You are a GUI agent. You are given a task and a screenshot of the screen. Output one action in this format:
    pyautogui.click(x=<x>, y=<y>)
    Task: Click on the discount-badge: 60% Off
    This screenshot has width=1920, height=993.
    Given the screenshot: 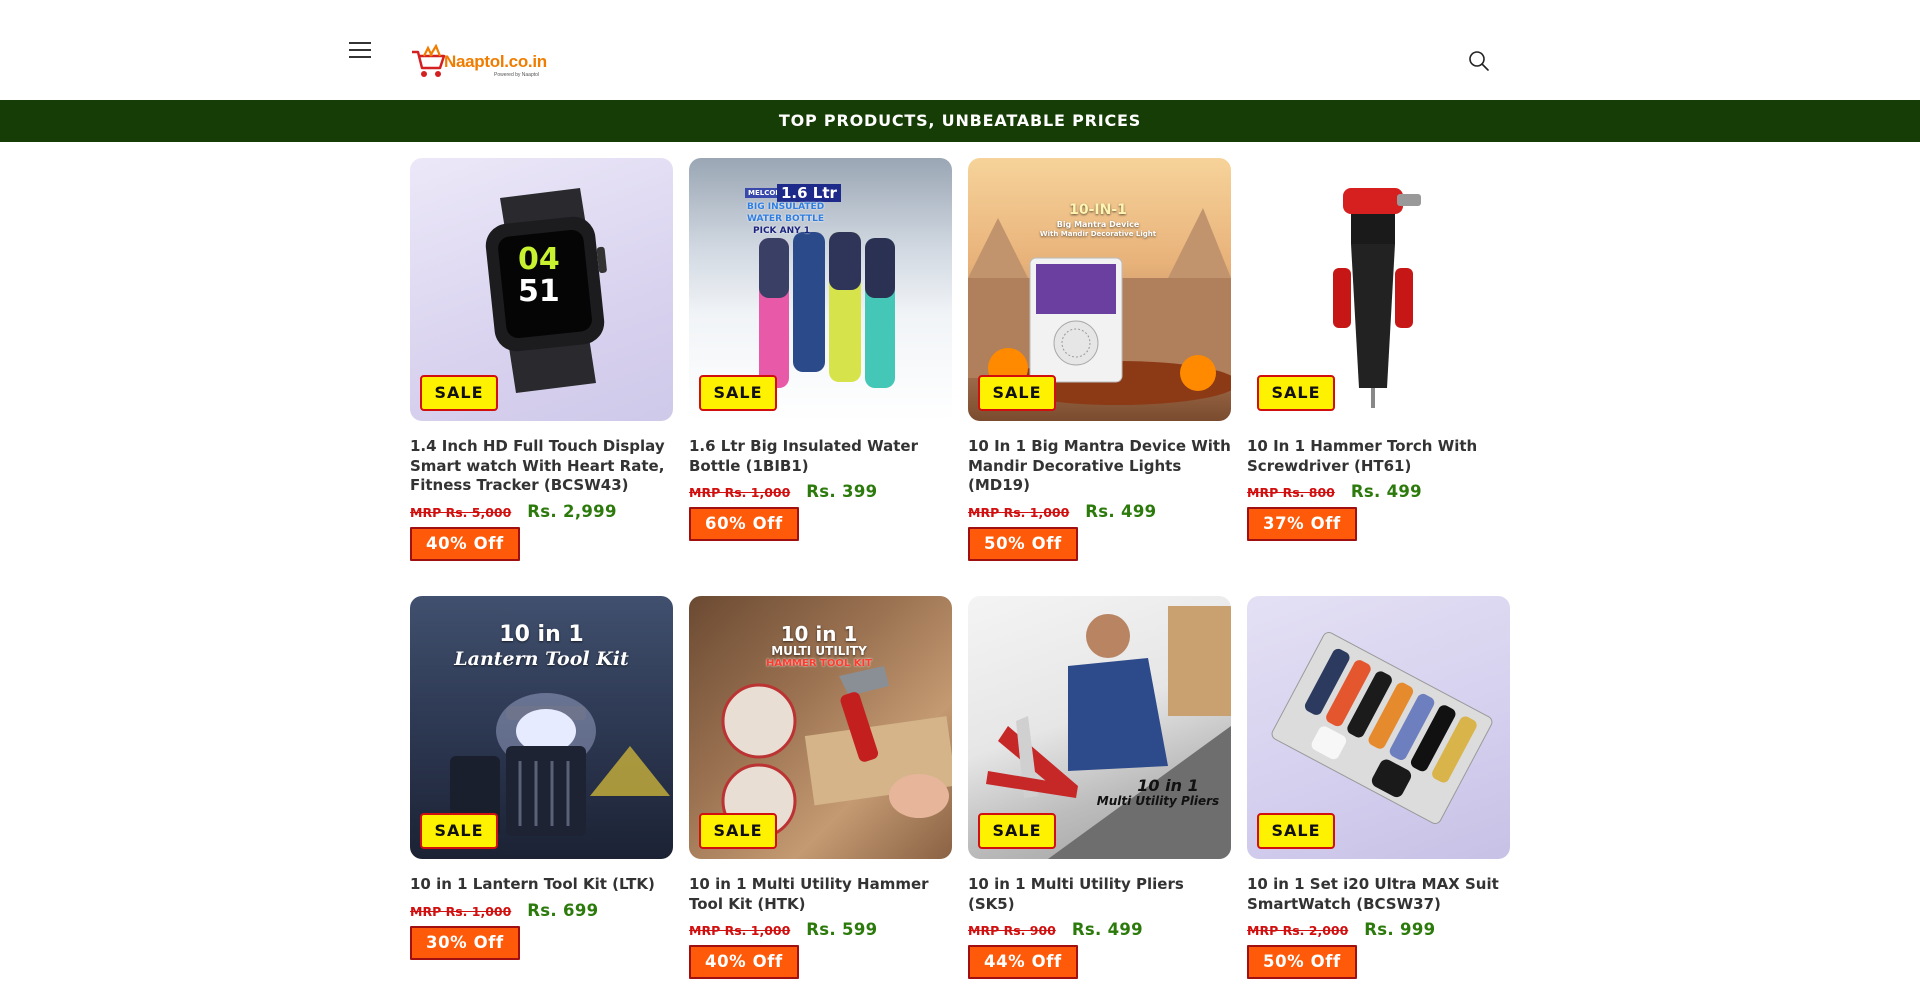 What is the action you would take?
    pyautogui.click(x=744, y=524)
    